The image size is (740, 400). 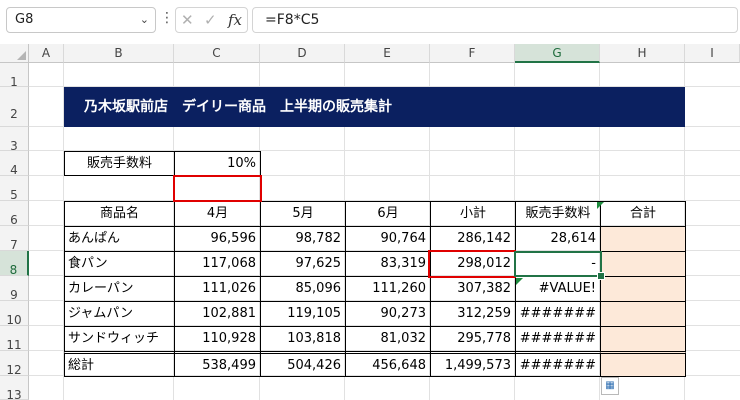 I want to click on column-header-e: E, so click(x=387, y=53).